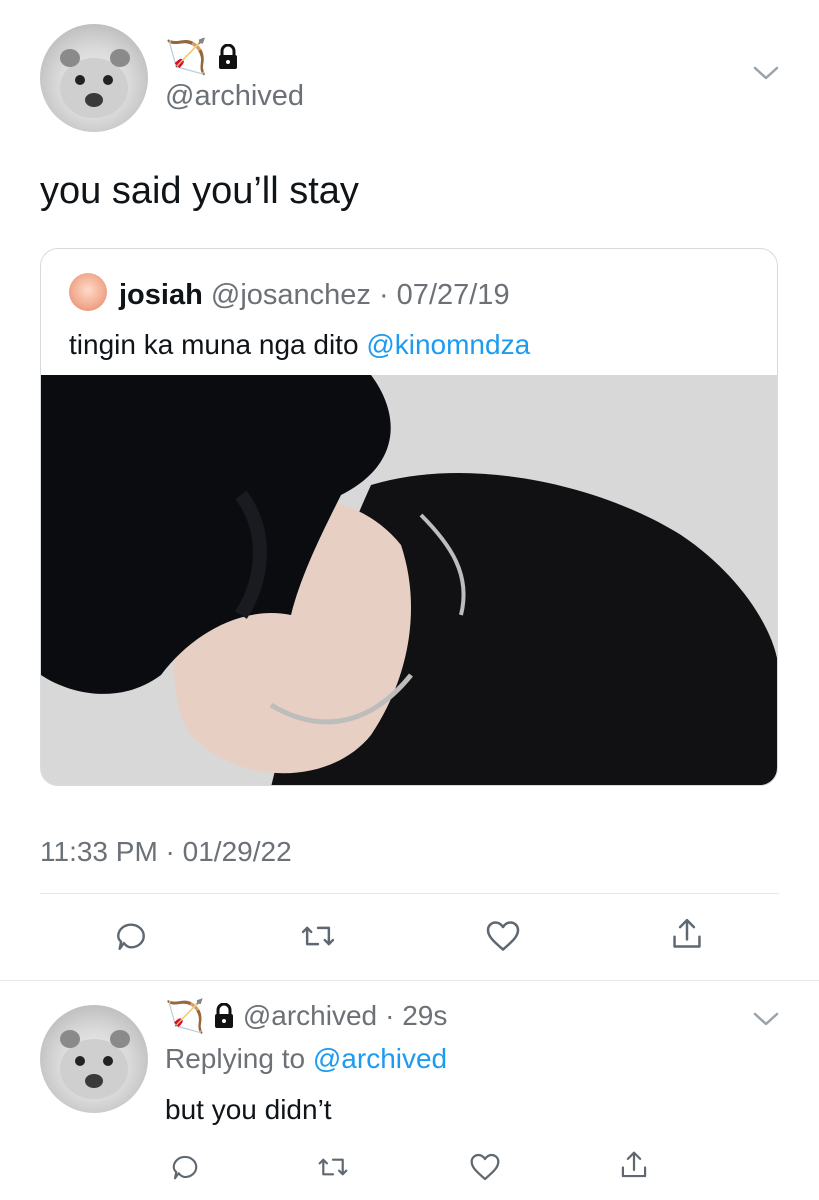 The height and width of the screenshot is (1200, 819). I want to click on like-button, so click(503, 936).